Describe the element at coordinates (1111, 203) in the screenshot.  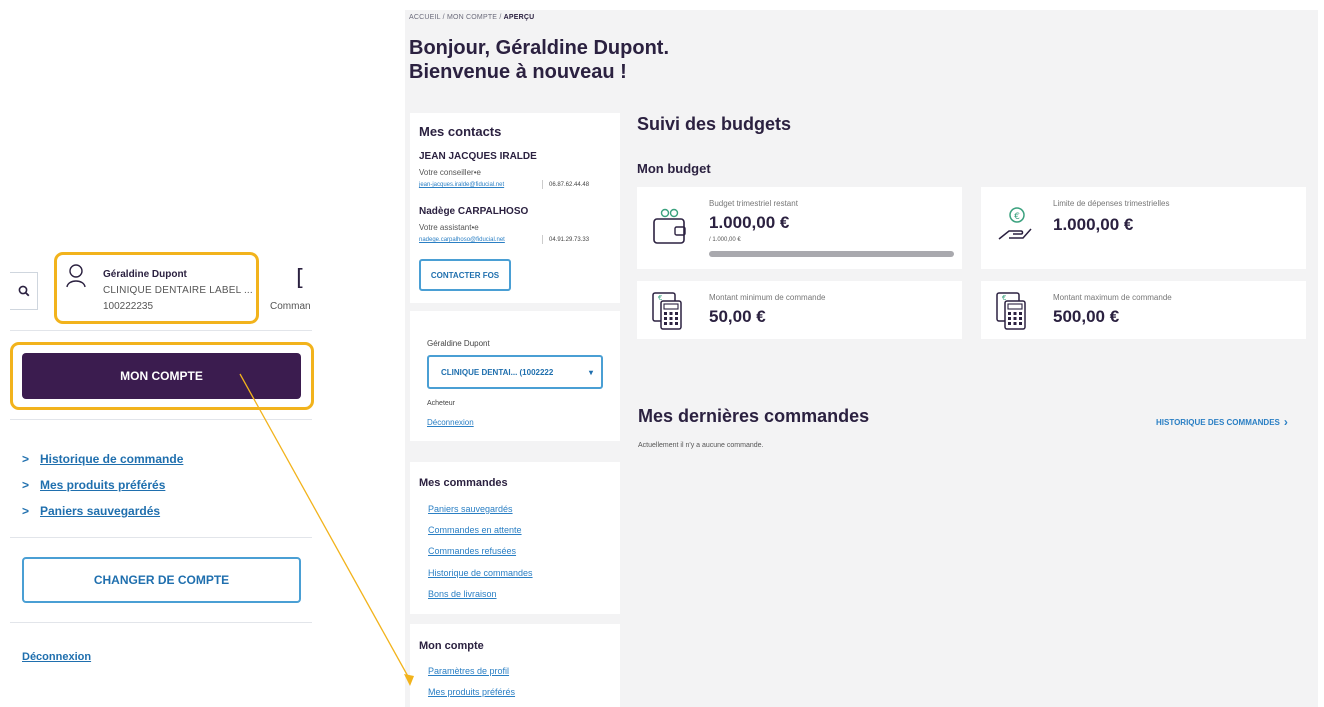
I see `budget-label: Limite de dépenses trimestrielles` at that location.